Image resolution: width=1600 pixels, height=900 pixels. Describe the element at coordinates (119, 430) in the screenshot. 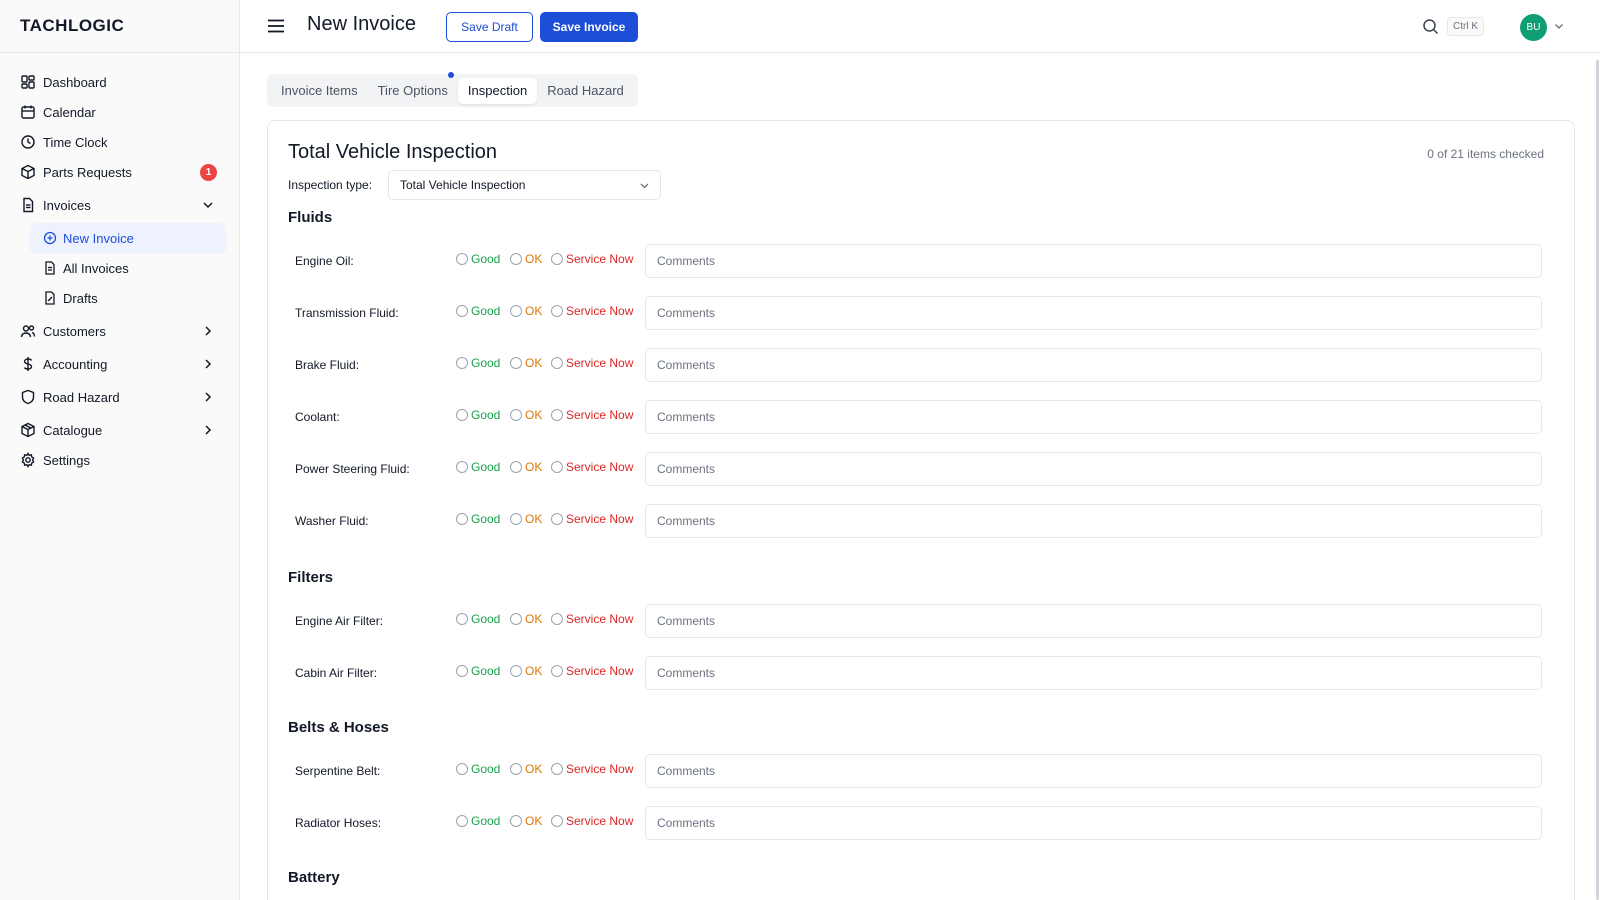

I see `sidebar-item-catalogue: Catalogue` at that location.